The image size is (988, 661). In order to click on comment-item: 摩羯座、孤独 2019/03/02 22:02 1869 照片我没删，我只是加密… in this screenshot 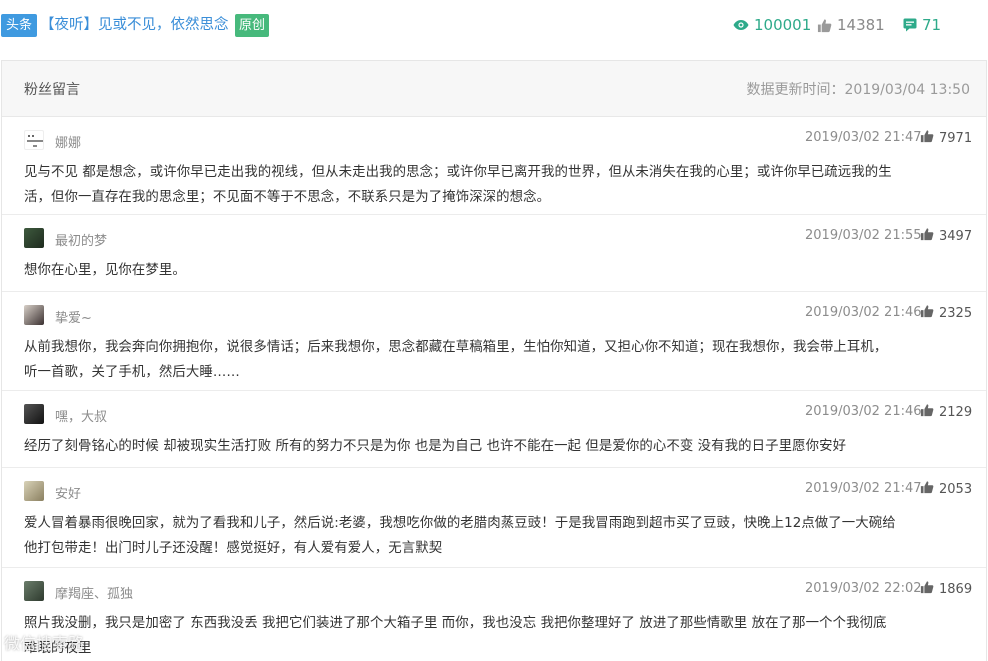, I will do `click(494, 614)`.